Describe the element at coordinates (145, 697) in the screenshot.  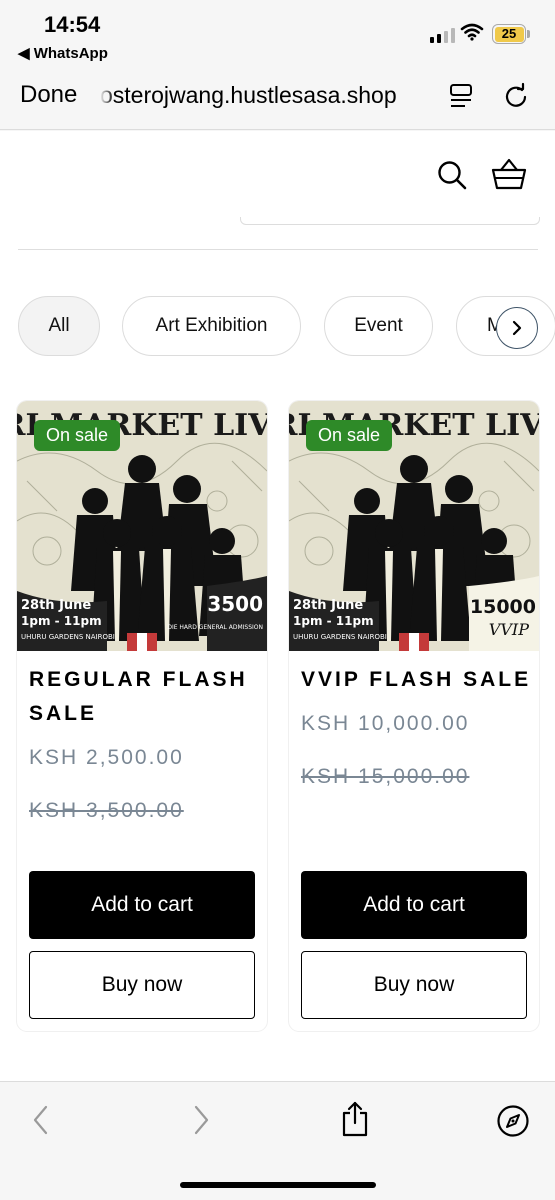
I see `product-title: REGULAR FLASH SALE` at that location.